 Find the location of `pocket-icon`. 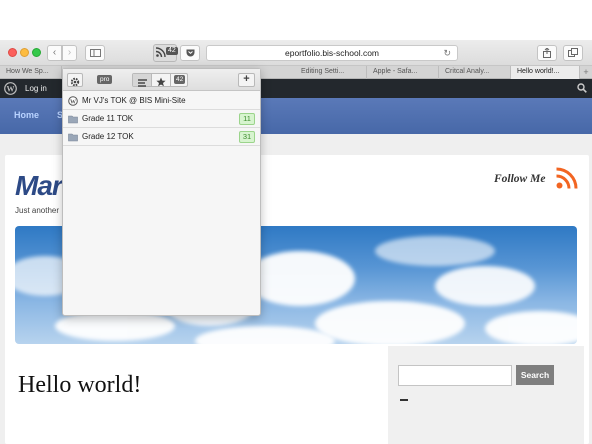

pocket-icon is located at coordinates (190, 53).